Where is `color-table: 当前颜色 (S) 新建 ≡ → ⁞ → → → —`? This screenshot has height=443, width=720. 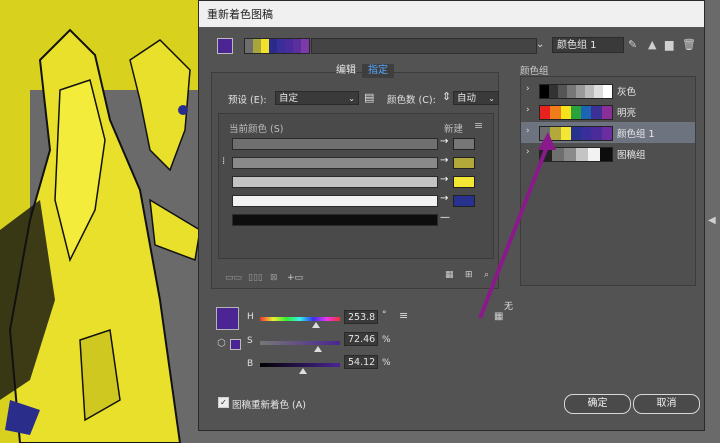
color-table: 当前颜色 (S) 新建 ≡ → ⁞ → → → — is located at coordinates (356, 186).